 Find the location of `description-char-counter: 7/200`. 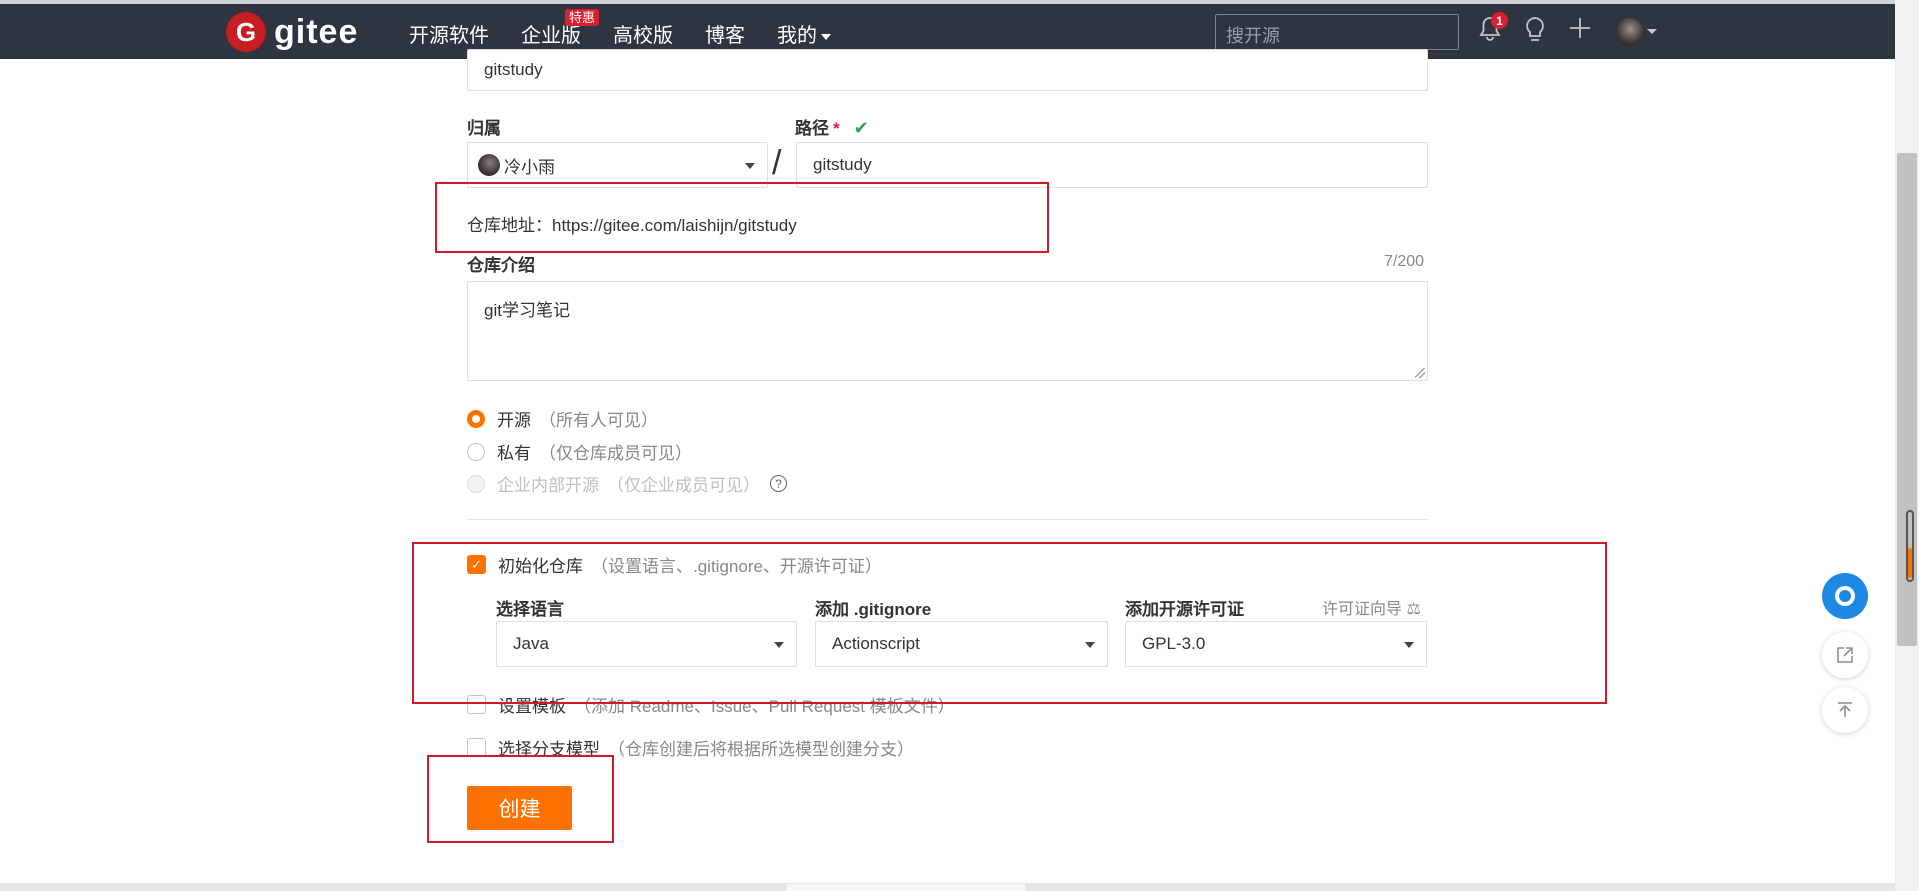

description-char-counter: 7/200 is located at coordinates (1404, 261).